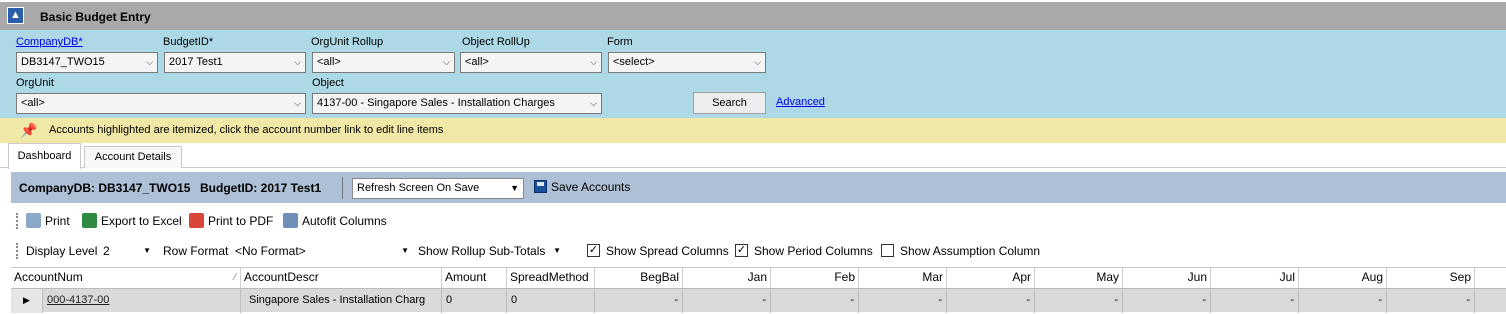 Image resolution: width=1506 pixels, height=314 pixels. I want to click on tab-dashboard: Dashboard, so click(44, 156).